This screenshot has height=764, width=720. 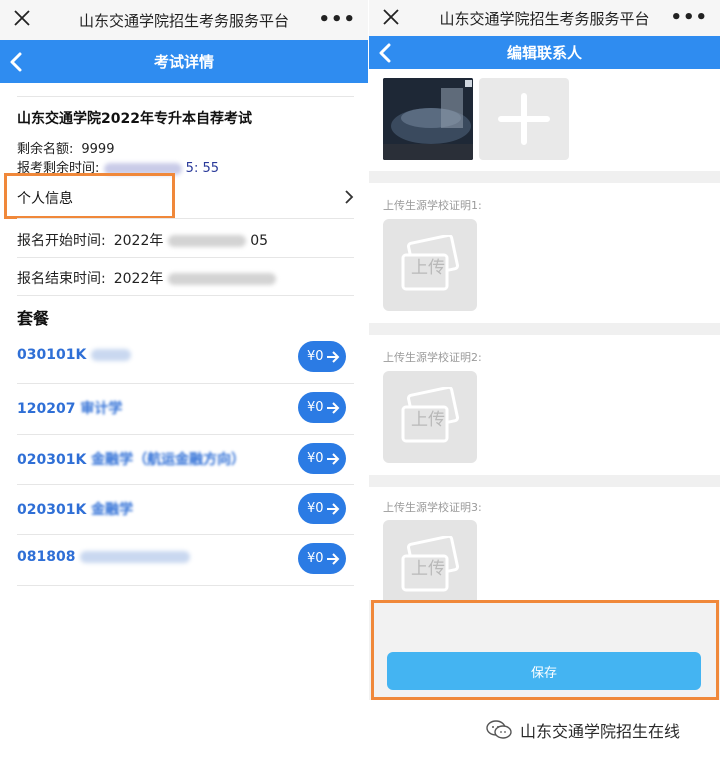 I want to click on page-title: 编辑联系人, so click(x=544, y=53).